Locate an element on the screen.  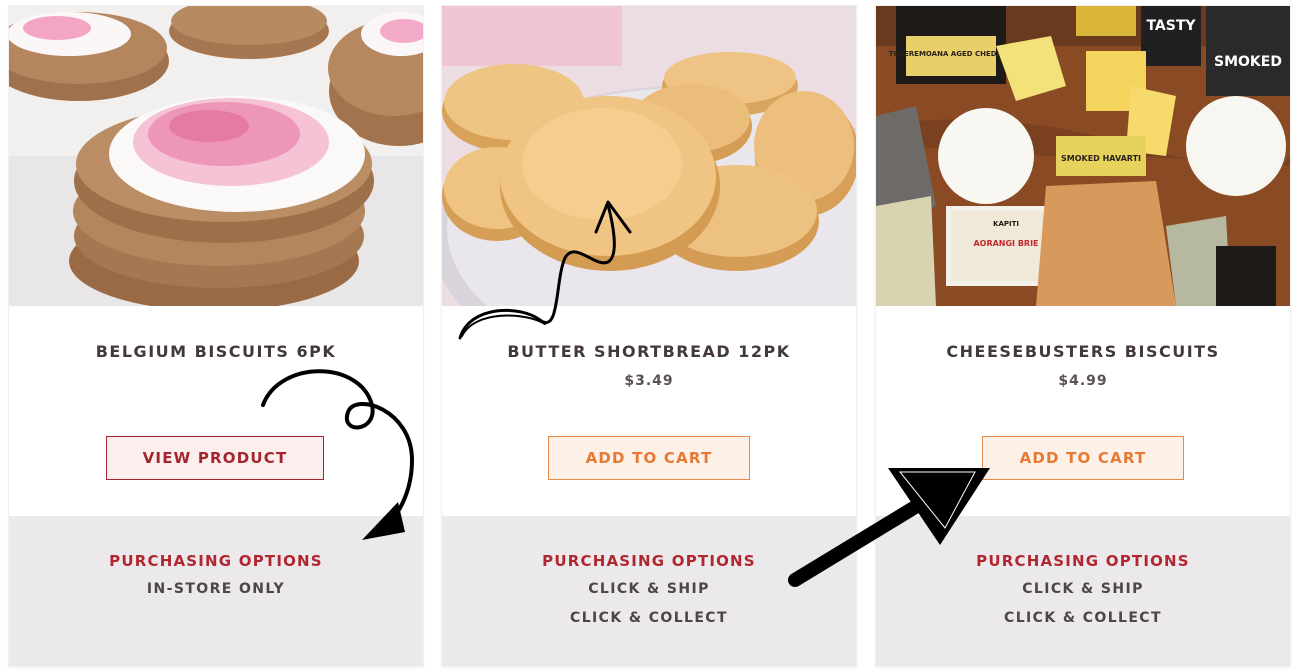
image-label-box-2: SMOKED is located at coordinates (1248, 62).